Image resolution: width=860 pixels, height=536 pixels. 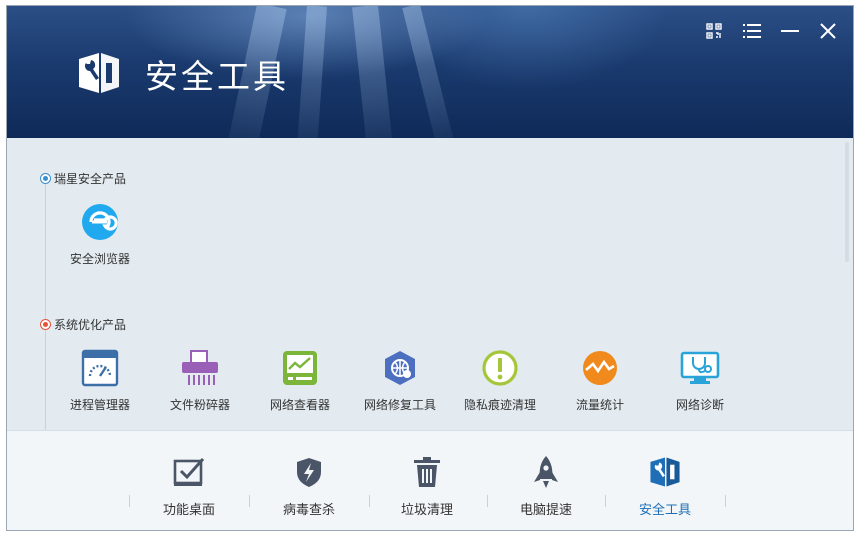 I want to click on title-bar-buttons, so click(x=771, y=31).